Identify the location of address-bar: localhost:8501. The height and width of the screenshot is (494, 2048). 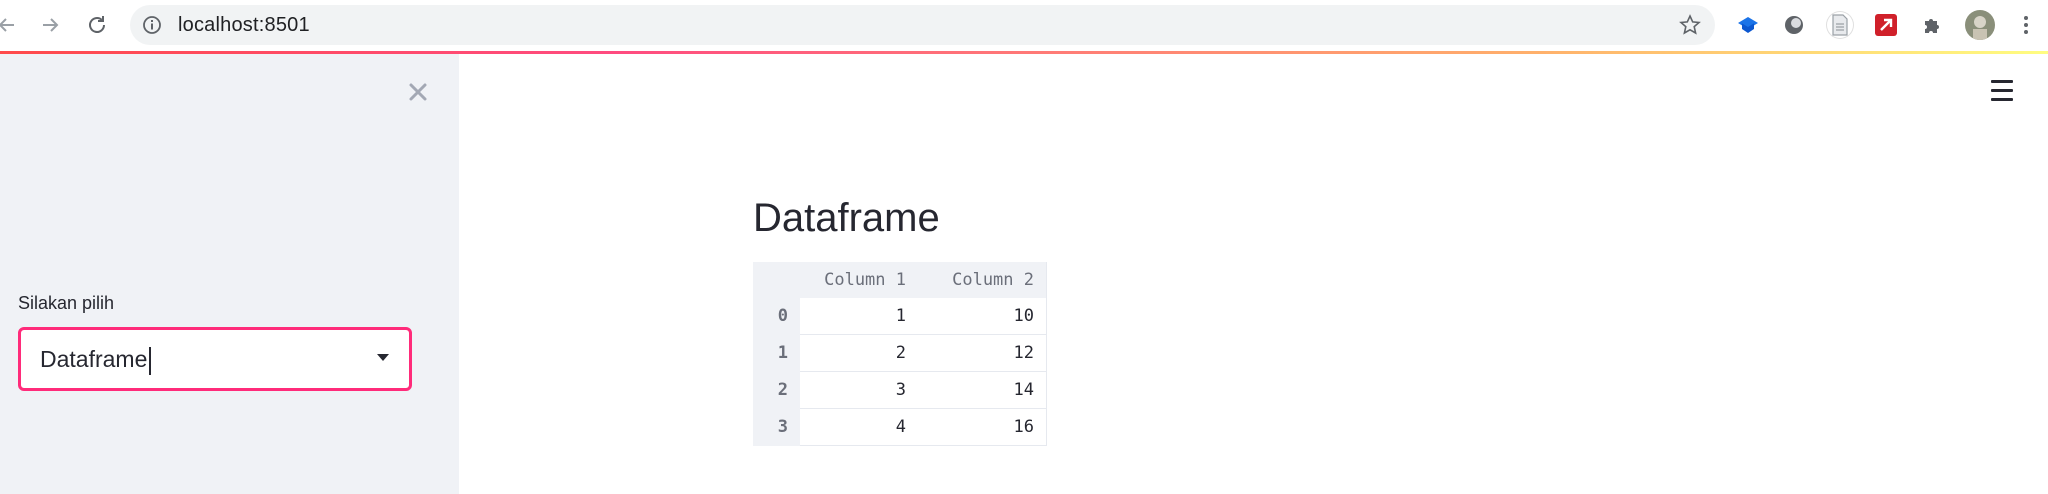
(922, 25).